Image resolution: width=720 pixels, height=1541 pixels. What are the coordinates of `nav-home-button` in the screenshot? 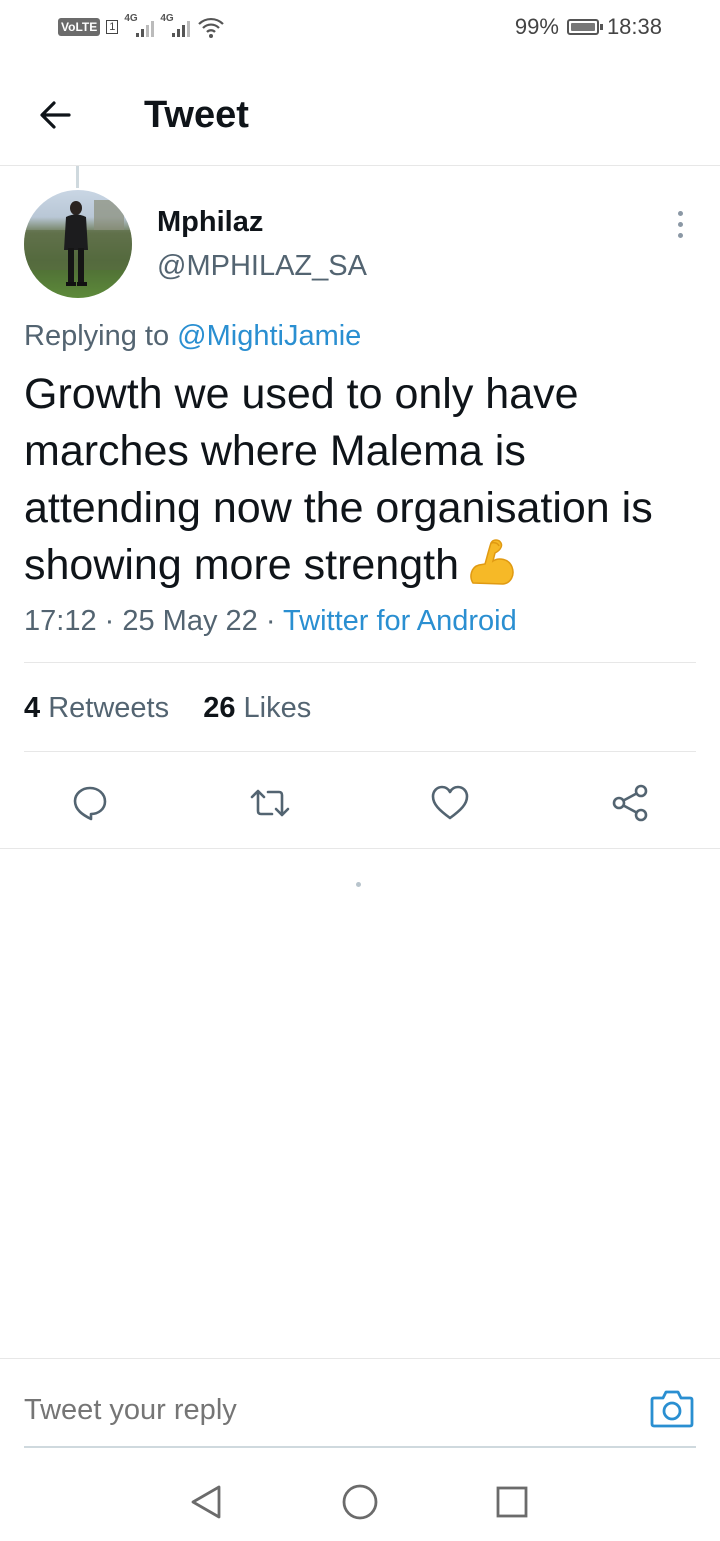 It's located at (360, 1502).